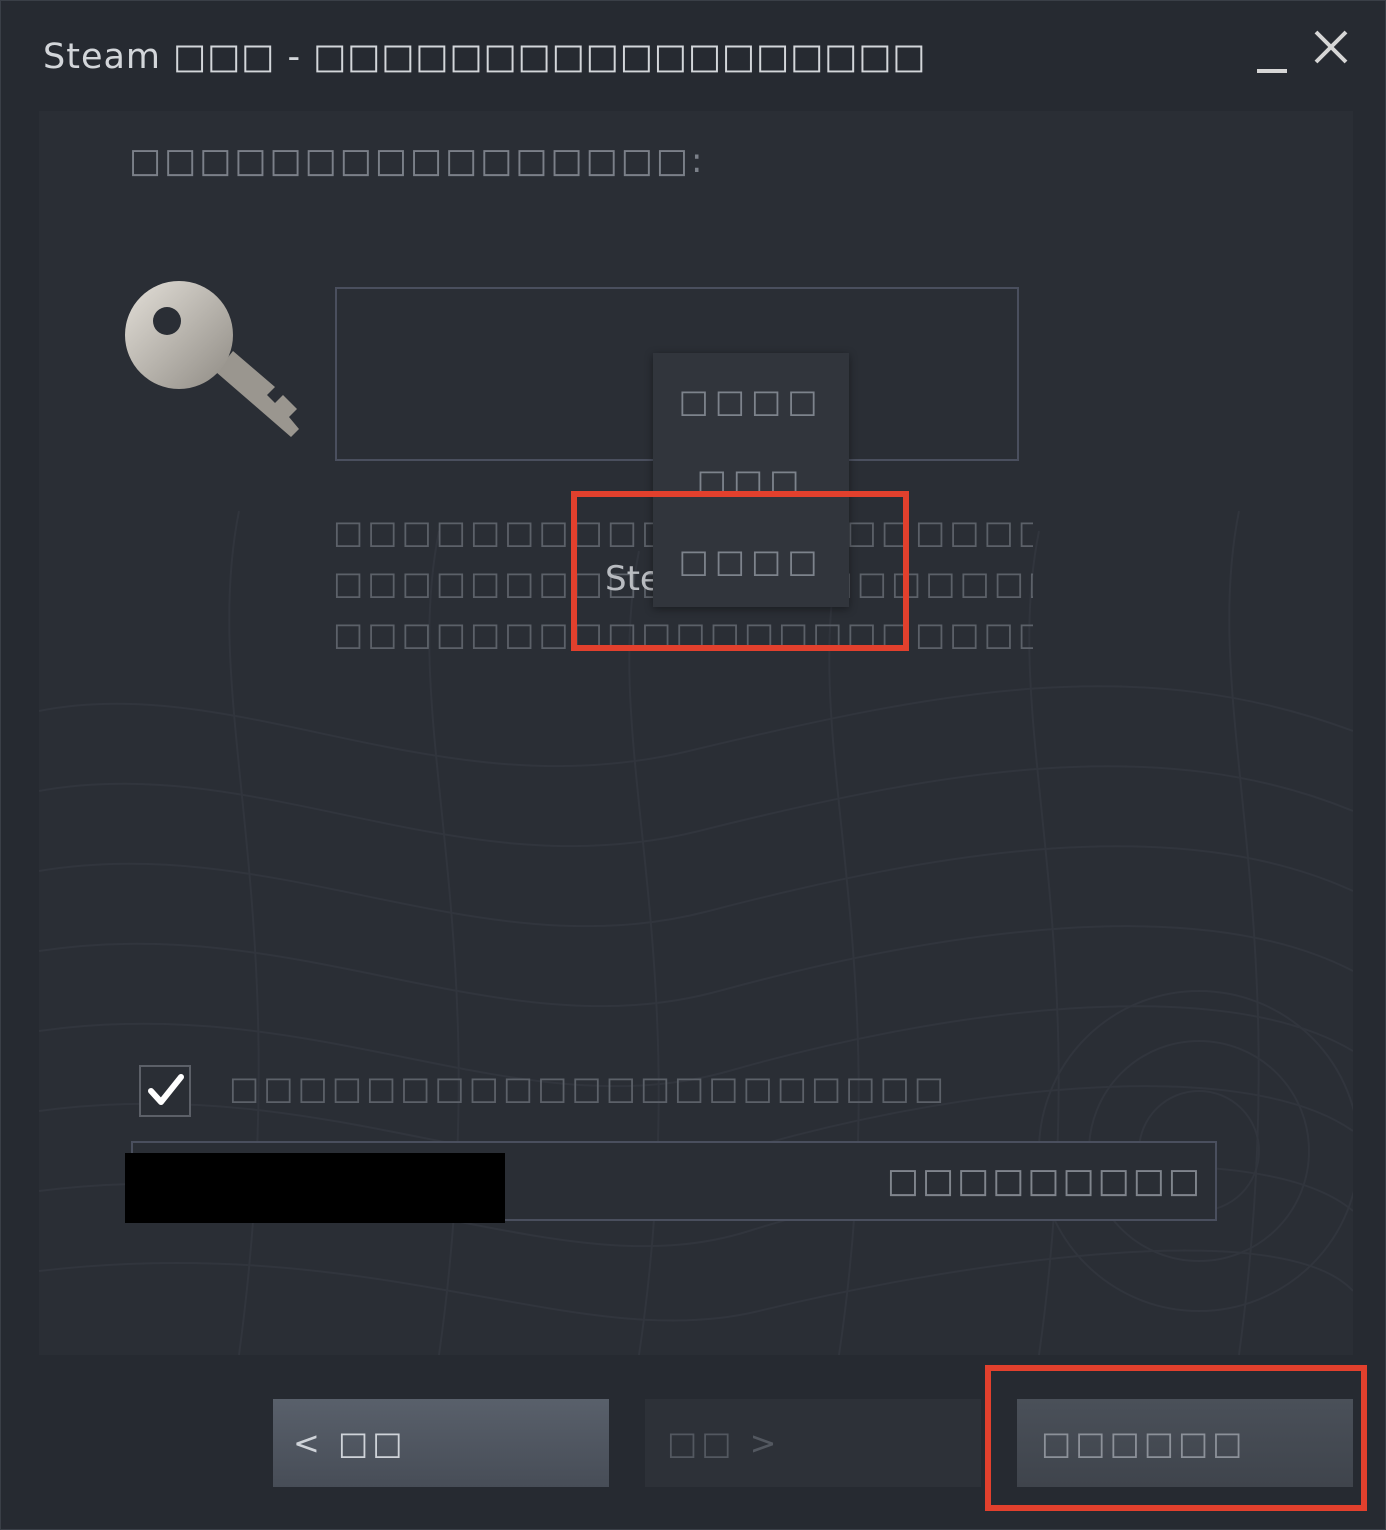 This screenshot has height=1530, width=1386. I want to click on minimize-button, so click(1273, 54).